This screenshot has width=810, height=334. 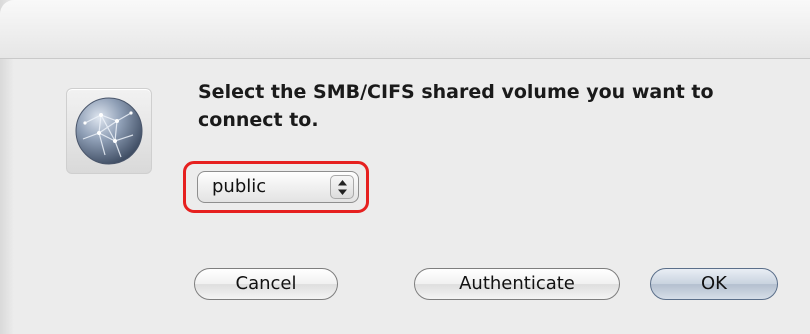 What do you see at coordinates (109, 131) in the screenshot?
I see `network-globe-icon` at bounding box center [109, 131].